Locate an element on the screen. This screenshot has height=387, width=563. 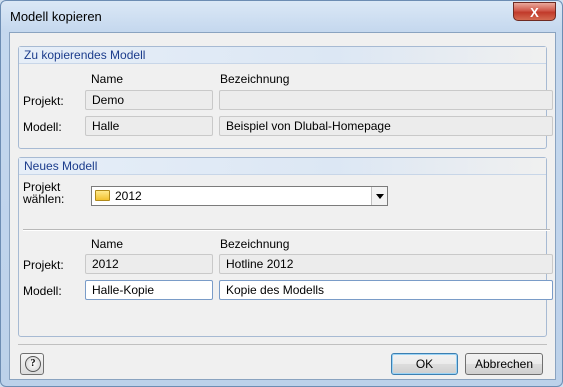
project-select-value: 2012 is located at coordinates (128, 196).